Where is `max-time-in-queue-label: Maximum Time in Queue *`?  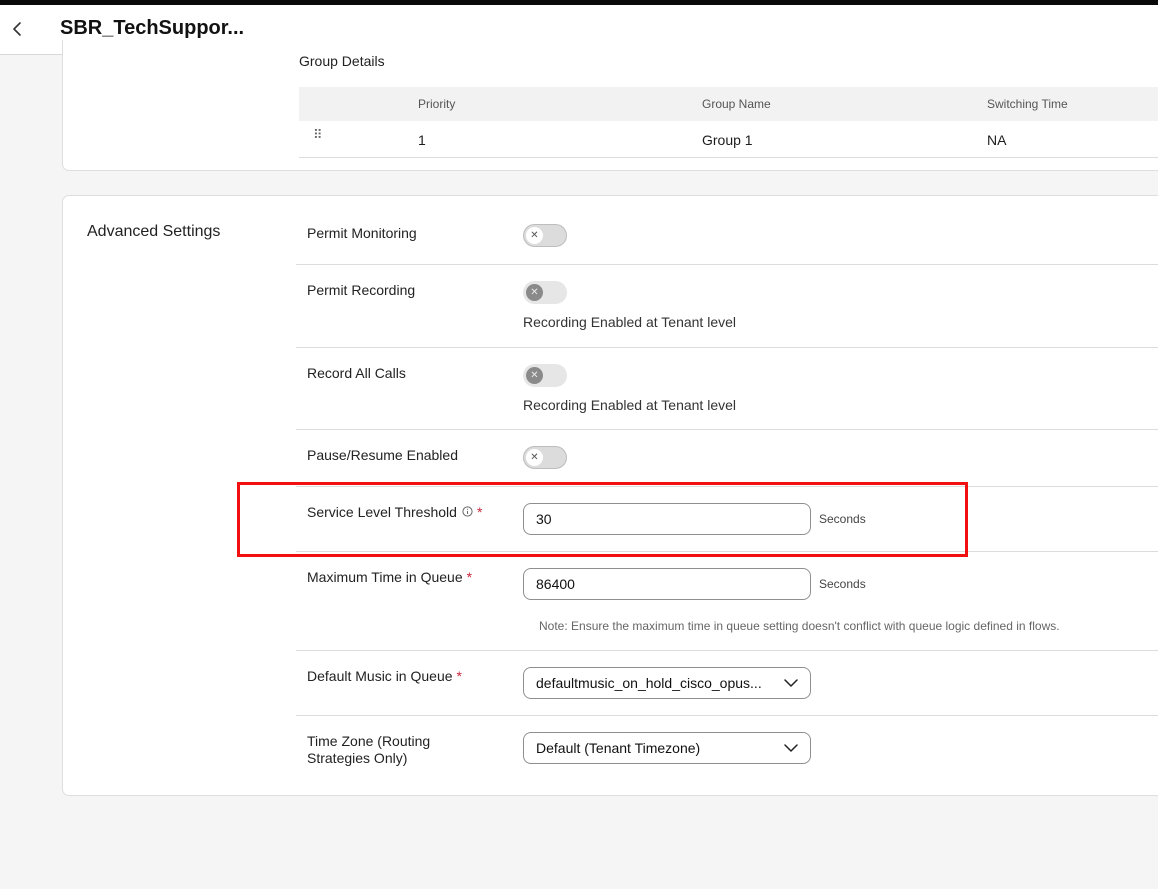
max-time-in-queue-label: Maximum Time in Queue * is located at coordinates (389, 577).